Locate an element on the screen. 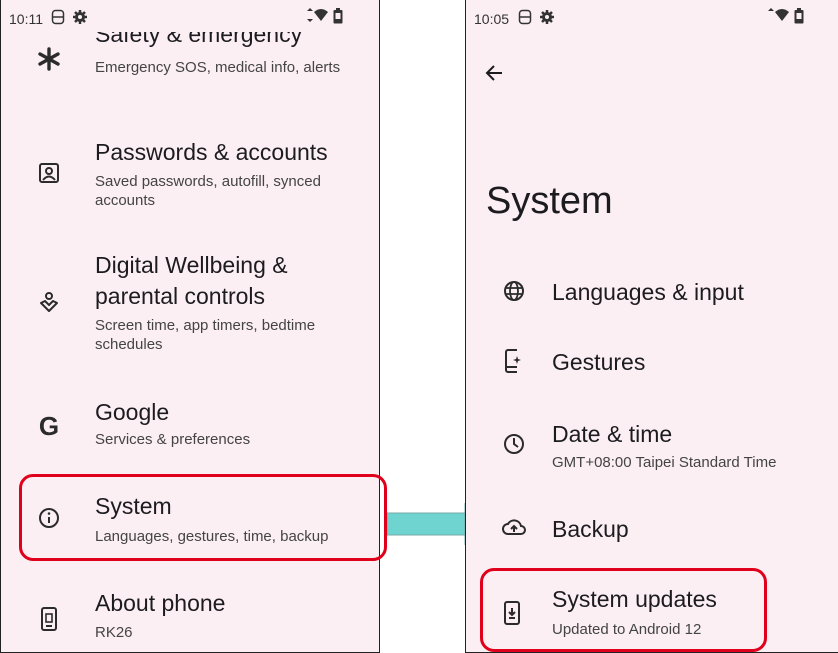  settings-item-google: G Google Services & preferences is located at coordinates (190, 425).